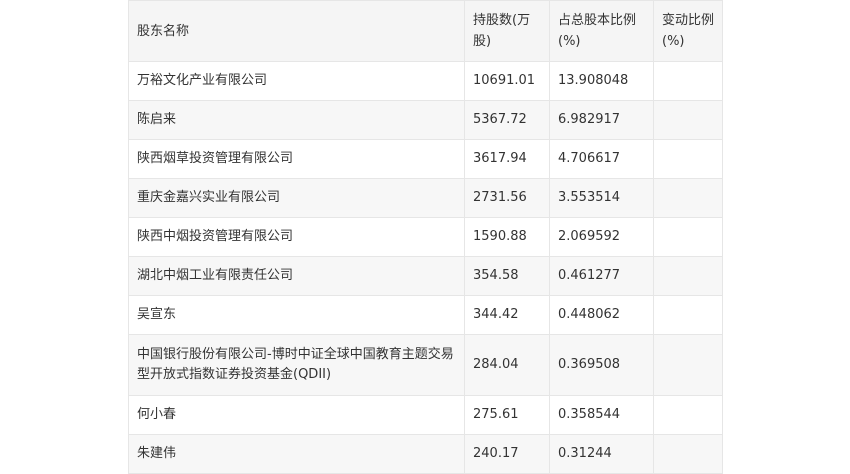 Image resolution: width=850 pixels, height=474 pixels. I want to click on cell-shareholder-name: 重庆金嘉兴实业有限公司, so click(296, 198).